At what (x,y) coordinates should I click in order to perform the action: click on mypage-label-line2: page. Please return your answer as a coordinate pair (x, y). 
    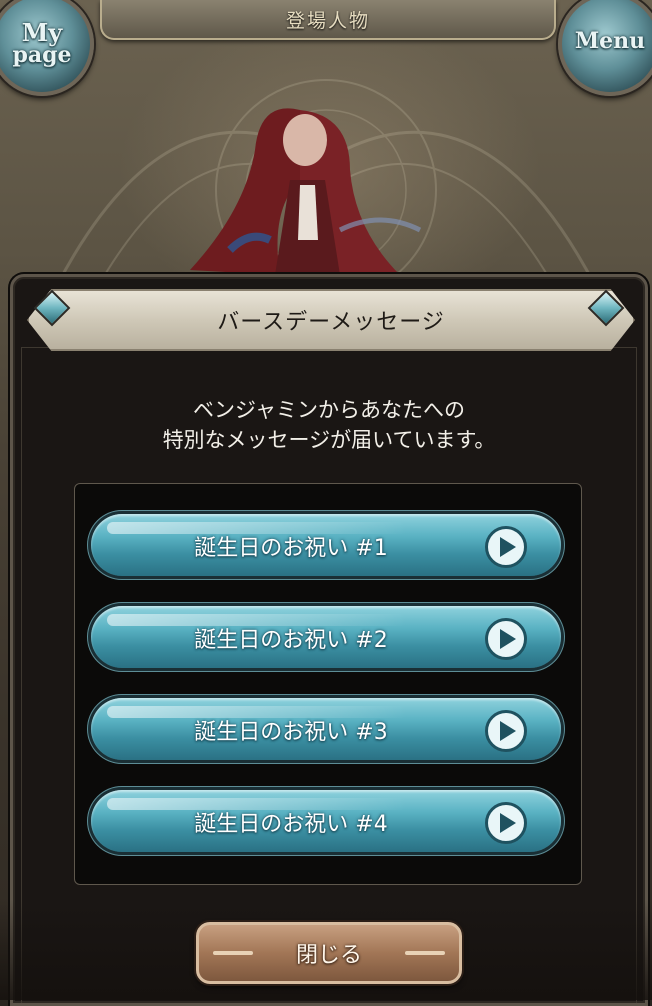
    Looking at the image, I should click on (42, 55).